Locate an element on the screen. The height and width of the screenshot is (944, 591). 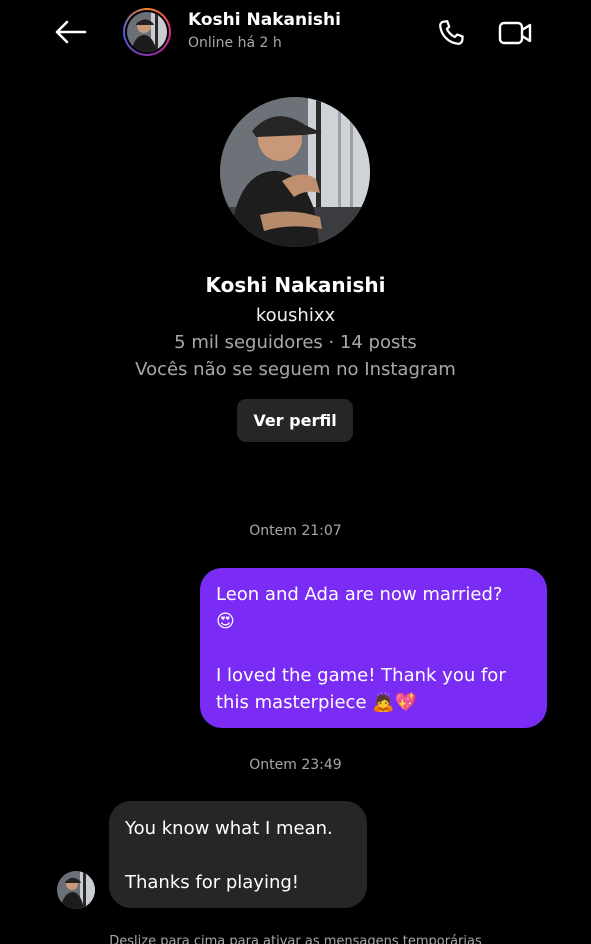
voice-call-button is located at coordinates (451, 33).